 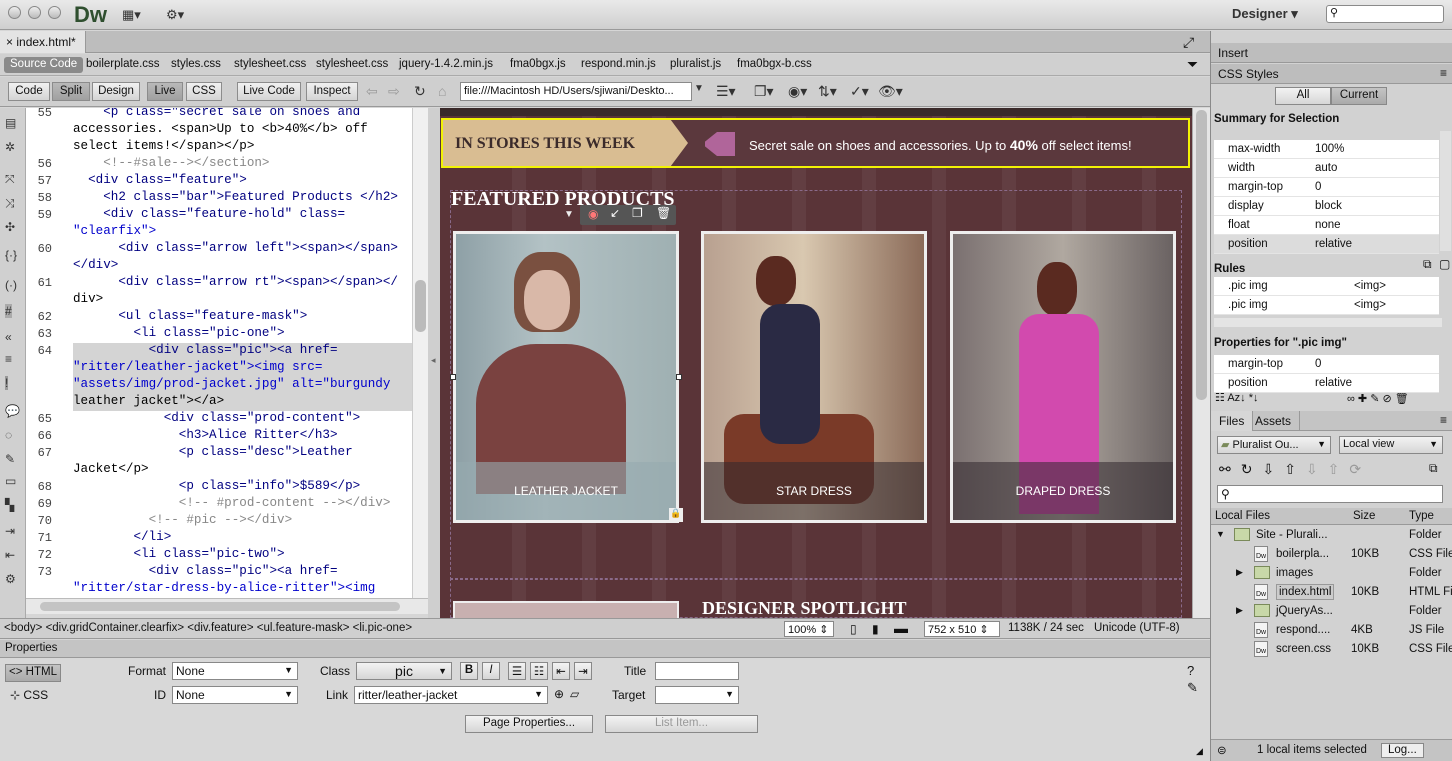 What do you see at coordinates (235, 248) in the screenshot?
I see `code-line: <div class="arrow left"><span></span>` at bounding box center [235, 248].